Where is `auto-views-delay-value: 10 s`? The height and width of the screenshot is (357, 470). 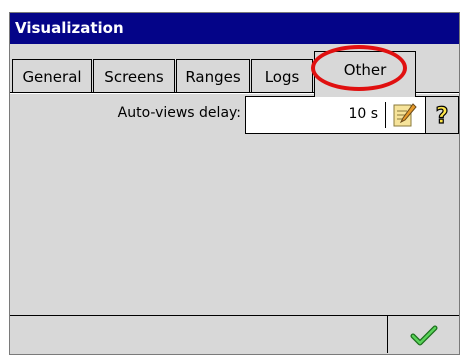
auto-views-delay-value: 10 s is located at coordinates (363, 114).